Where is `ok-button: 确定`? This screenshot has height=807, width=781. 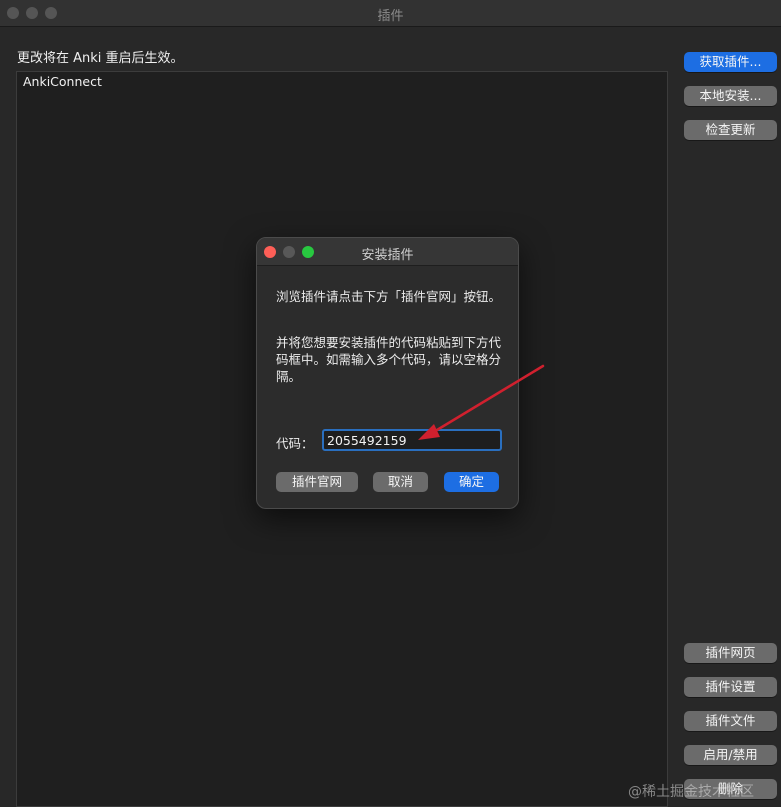
ok-button: 确定 is located at coordinates (471, 482).